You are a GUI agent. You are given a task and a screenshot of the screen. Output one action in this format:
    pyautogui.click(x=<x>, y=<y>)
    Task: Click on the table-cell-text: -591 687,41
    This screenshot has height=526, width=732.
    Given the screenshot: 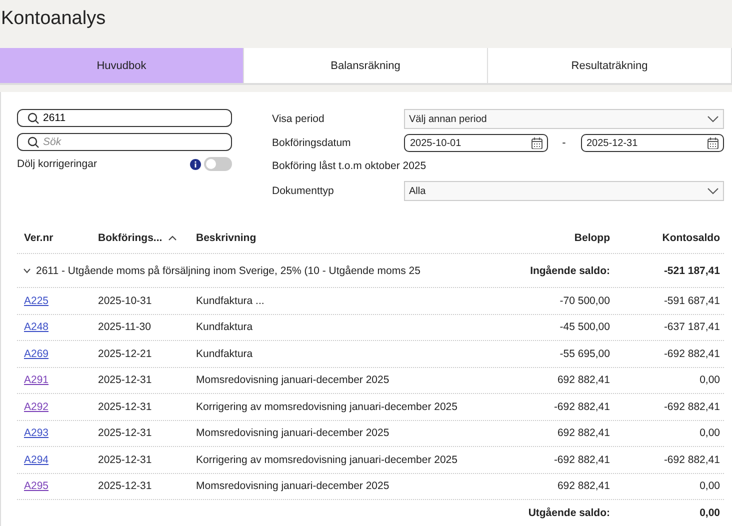 What is the action you would take?
    pyautogui.click(x=691, y=300)
    